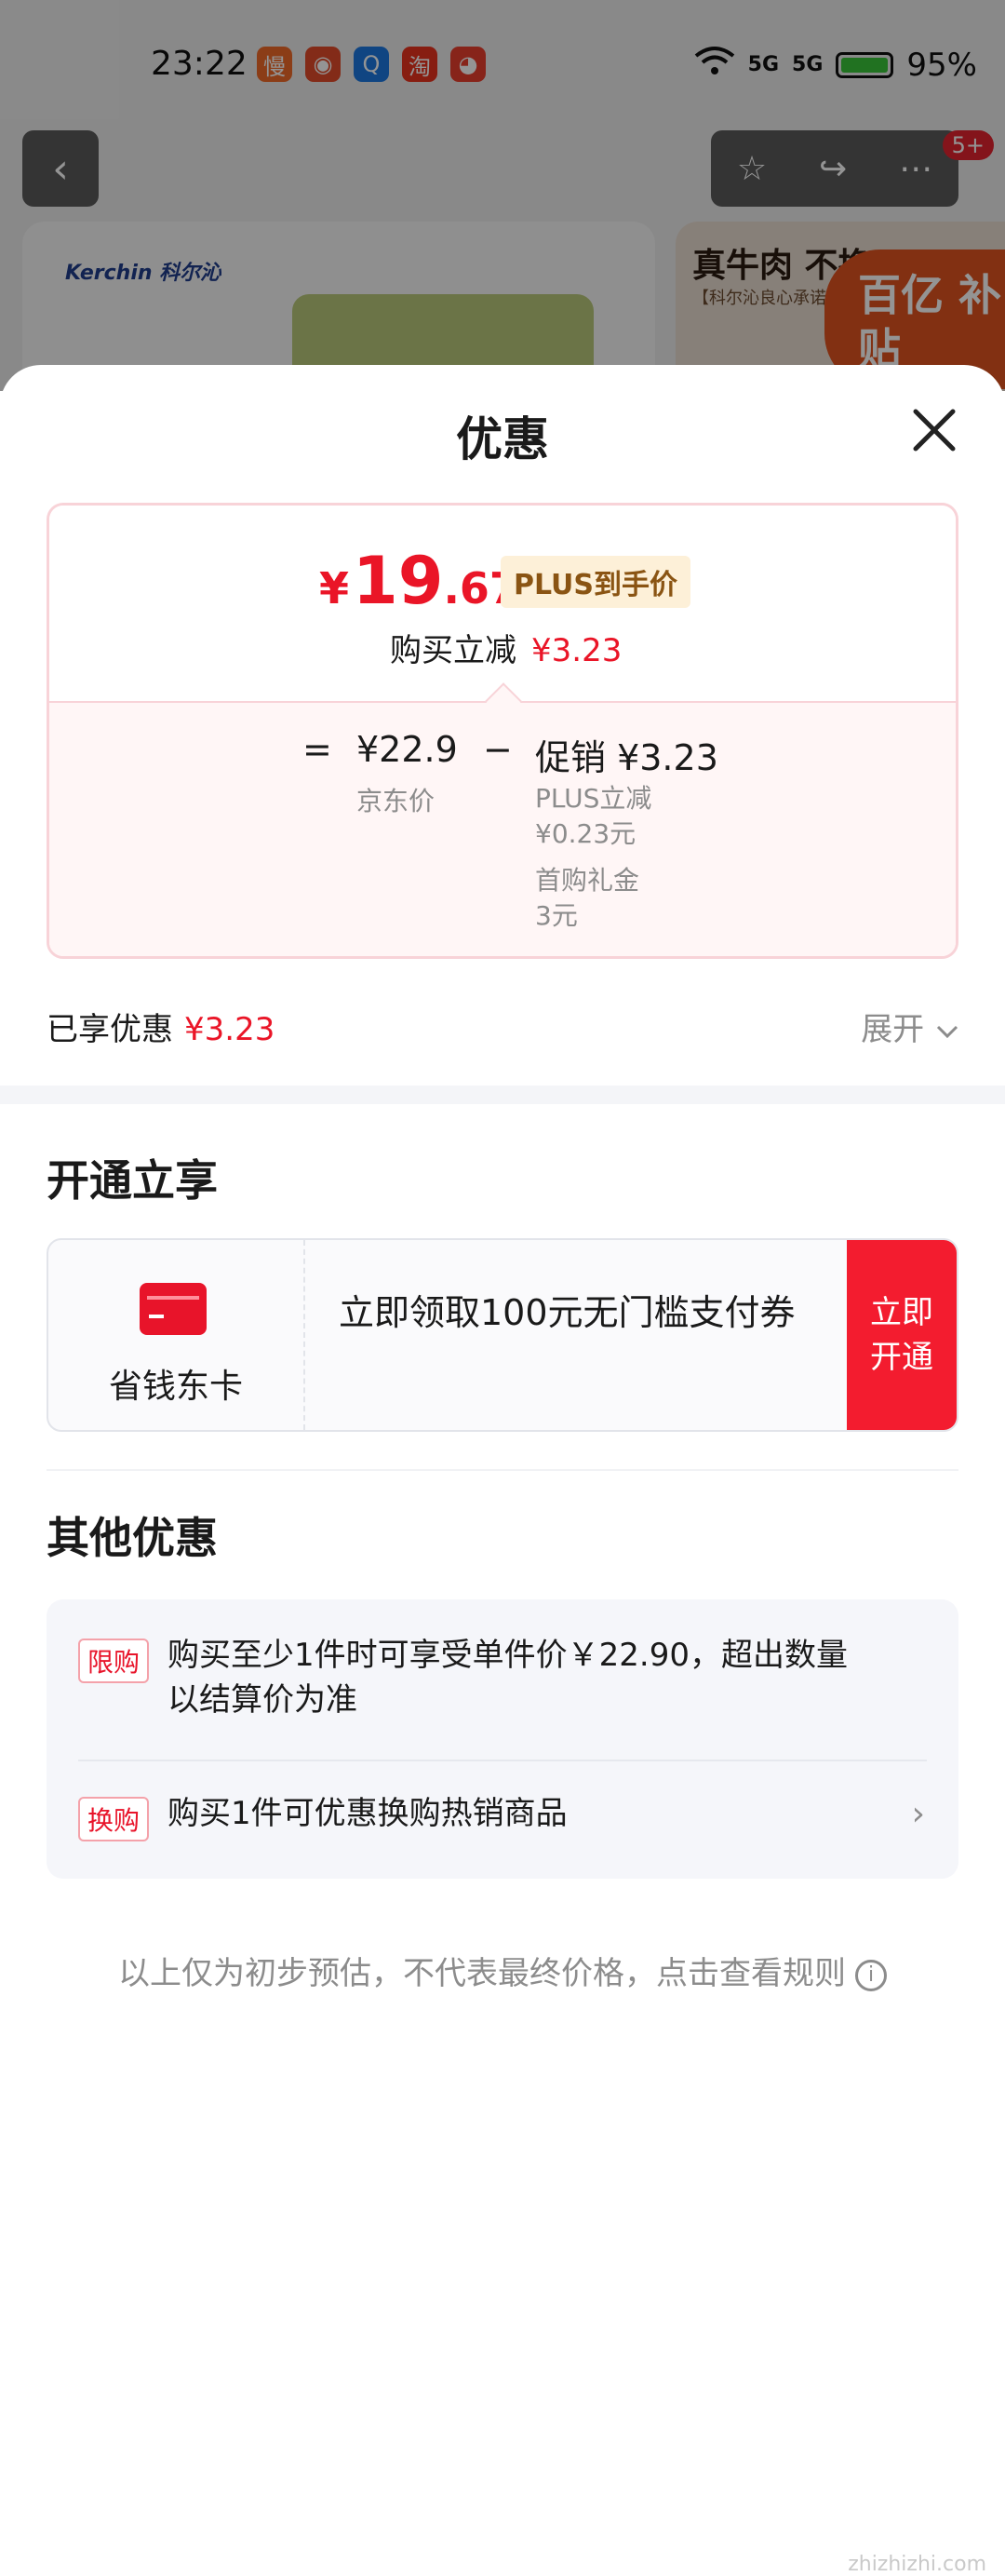 This screenshot has height=2576, width=1005. Describe the element at coordinates (585, 833) in the screenshot. I see `promo-plus-amount: ¥0.23元` at that location.